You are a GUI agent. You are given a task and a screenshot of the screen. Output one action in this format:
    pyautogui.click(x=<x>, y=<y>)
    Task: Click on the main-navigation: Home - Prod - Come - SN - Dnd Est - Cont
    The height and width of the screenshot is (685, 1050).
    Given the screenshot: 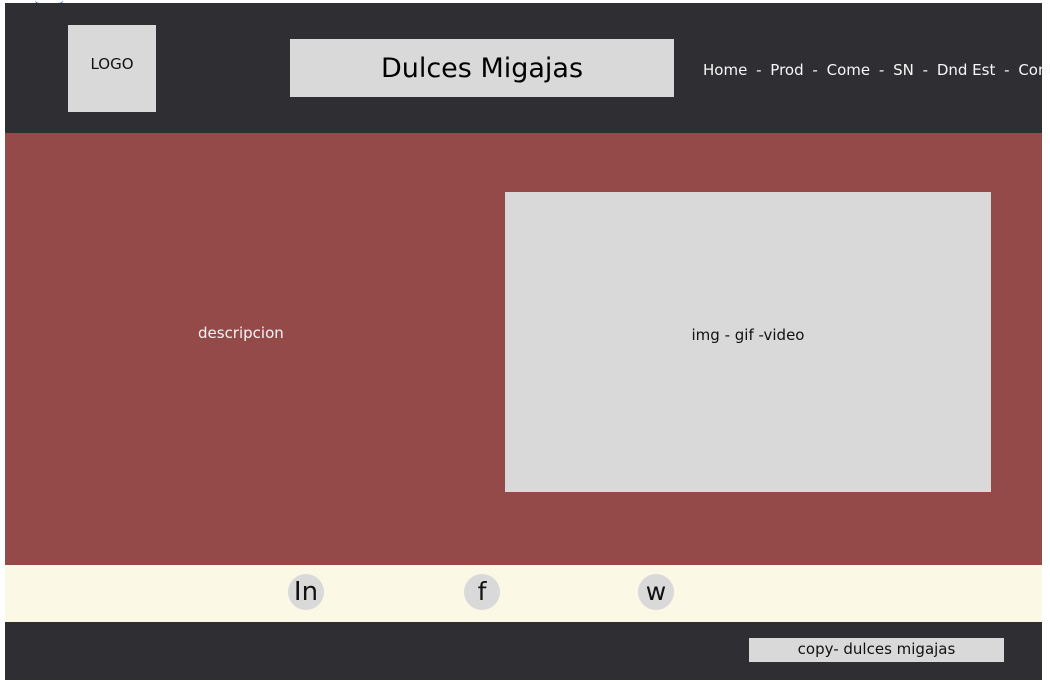 What is the action you would take?
    pyautogui.click(x=876, y=71)
    